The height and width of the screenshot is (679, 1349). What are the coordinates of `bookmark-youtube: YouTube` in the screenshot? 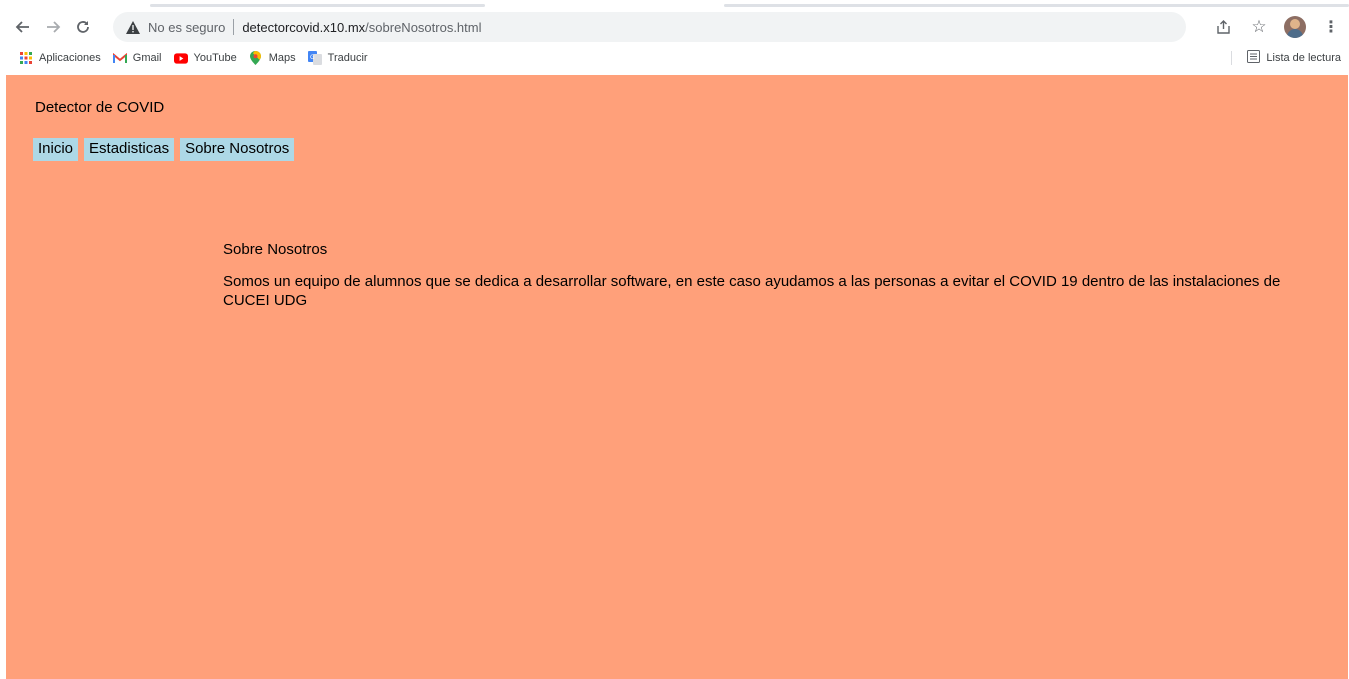 It's located at (205, 58).